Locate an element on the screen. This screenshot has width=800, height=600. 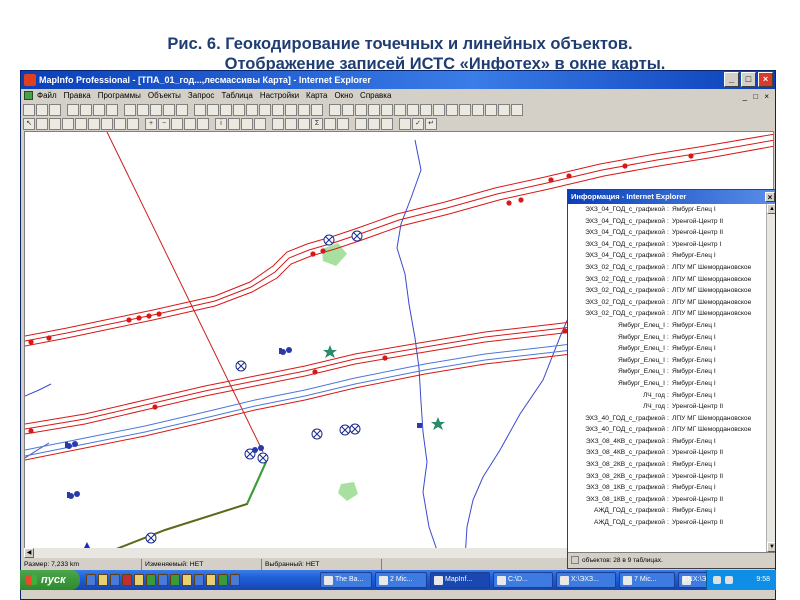
menu-objects: Объекты is located at coordinates (164, 95).